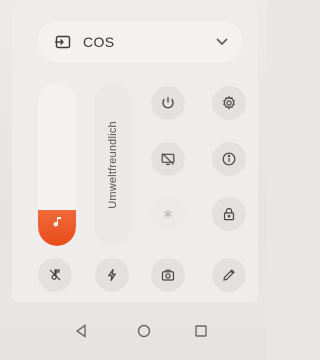  I want to click on energy-mode-label: Umweltfreundlich, so click(113, 164).